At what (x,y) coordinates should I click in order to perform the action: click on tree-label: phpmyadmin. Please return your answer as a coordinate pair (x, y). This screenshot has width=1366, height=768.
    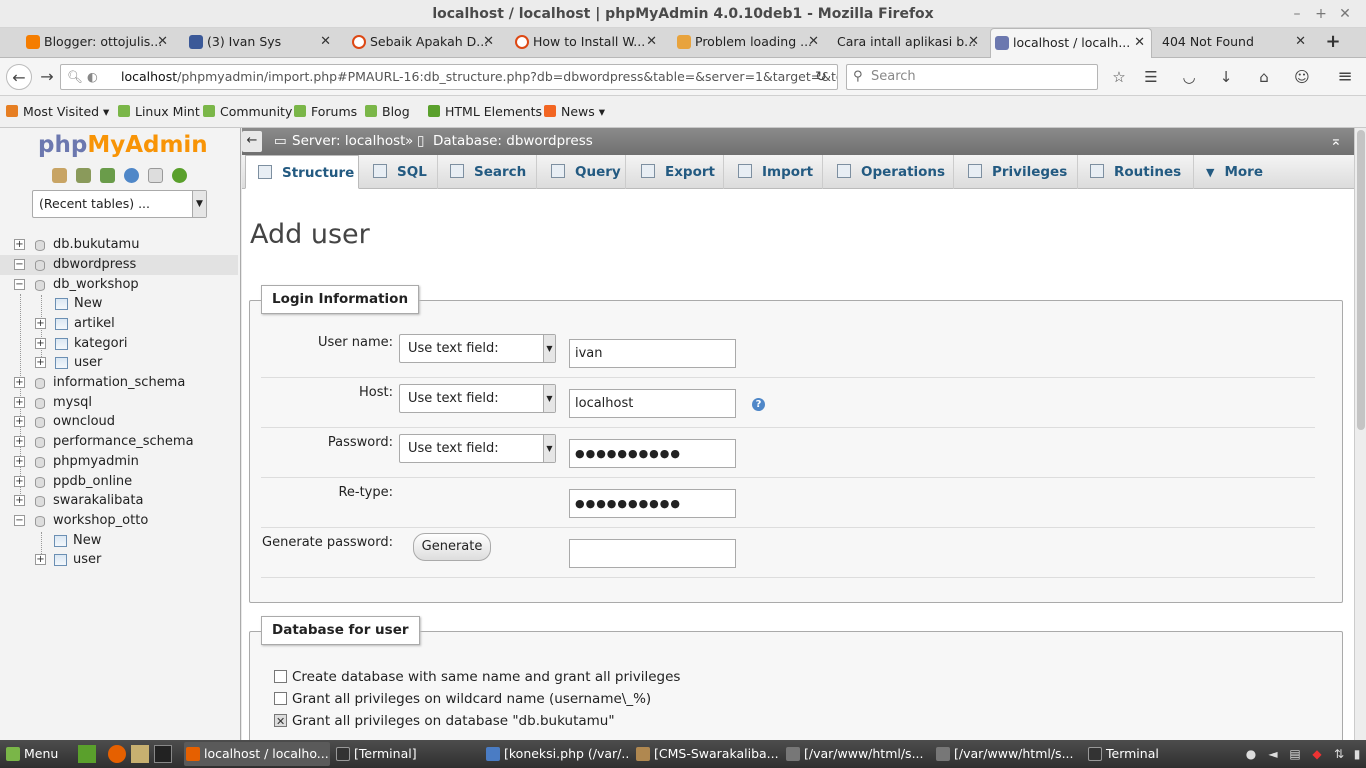
    Looking at the image, I should click on (96, 462).